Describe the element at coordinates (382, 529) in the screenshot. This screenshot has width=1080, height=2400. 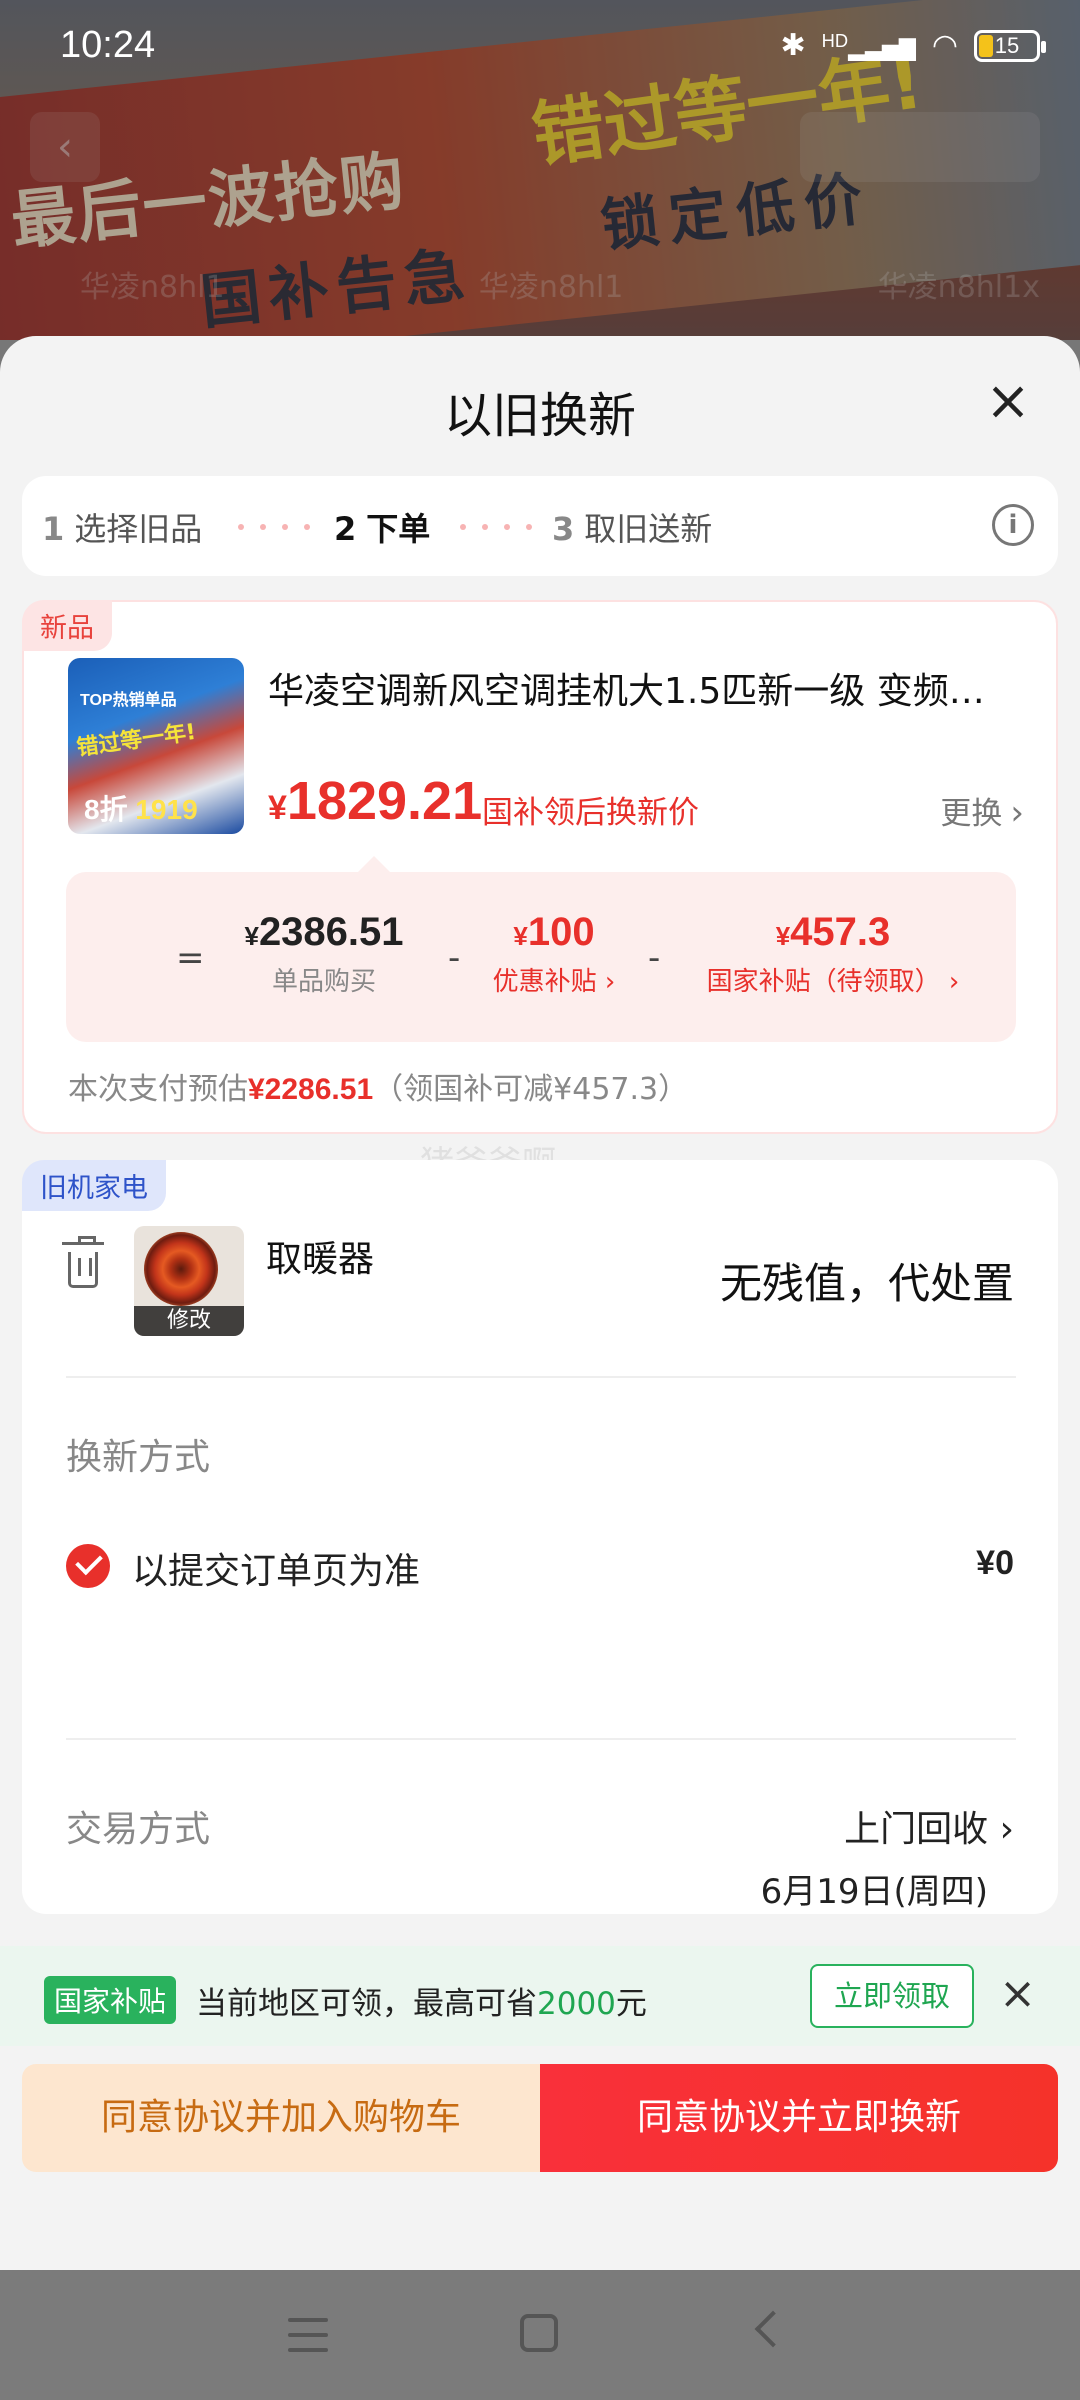
I see `step-2: 2 下单` at that location.